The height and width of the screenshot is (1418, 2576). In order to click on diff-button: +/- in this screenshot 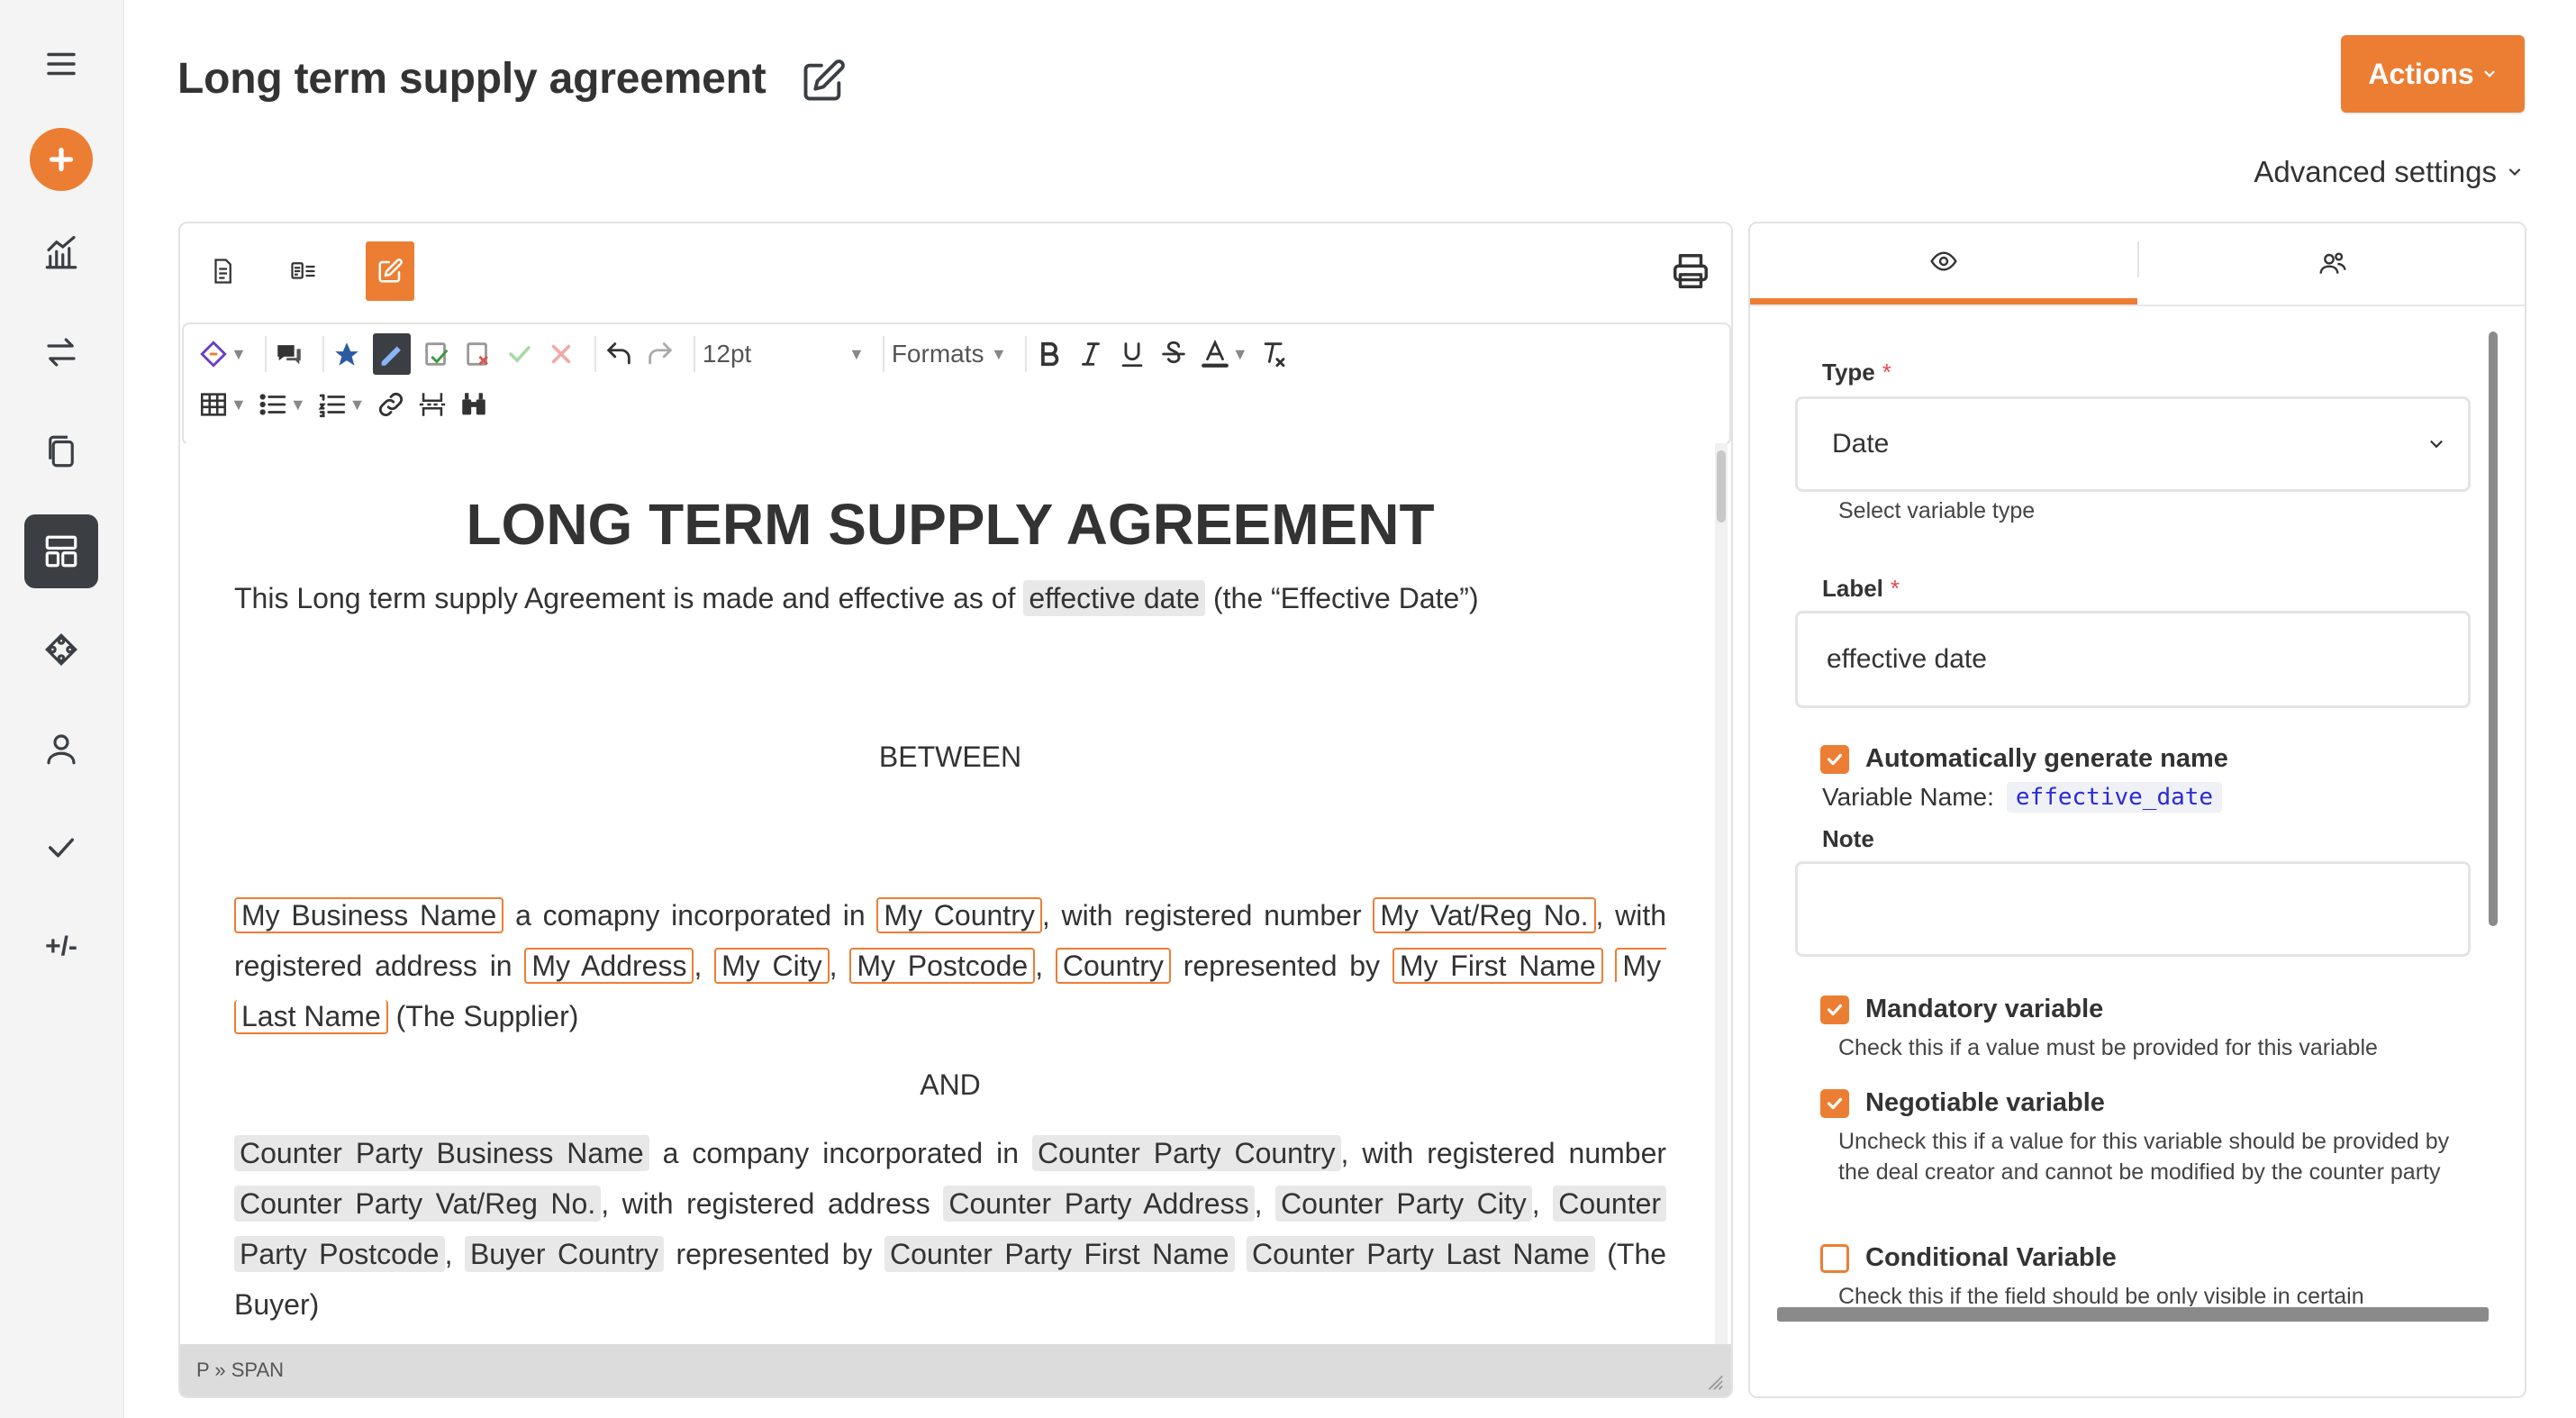, I will do `click(61, 947)`.